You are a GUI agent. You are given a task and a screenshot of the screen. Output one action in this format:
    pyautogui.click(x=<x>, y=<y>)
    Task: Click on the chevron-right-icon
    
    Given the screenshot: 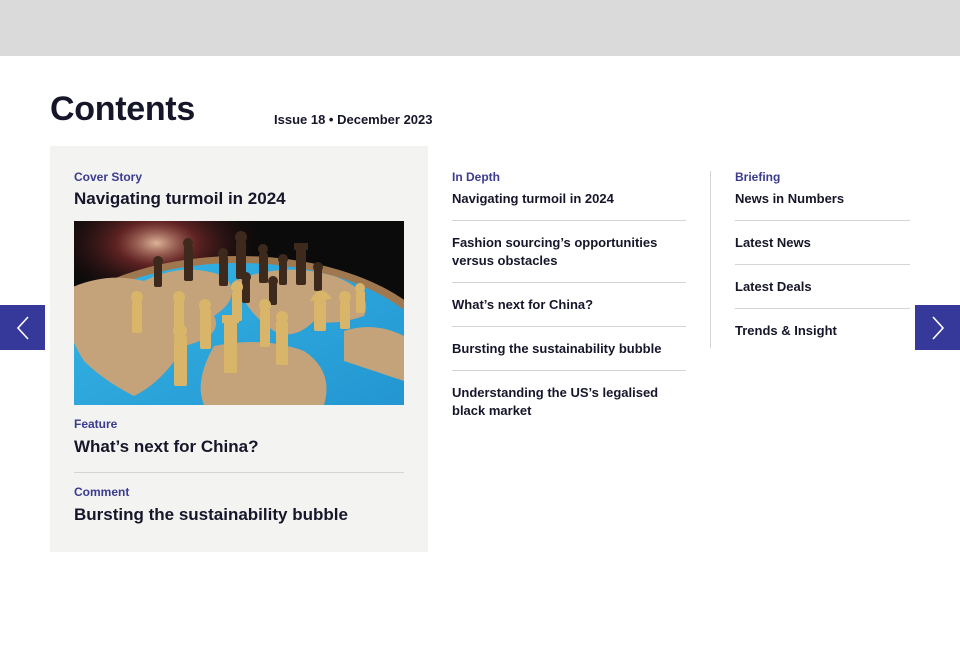 What is the action you would take?
    pyautogui.click(x=937, y=327)
    